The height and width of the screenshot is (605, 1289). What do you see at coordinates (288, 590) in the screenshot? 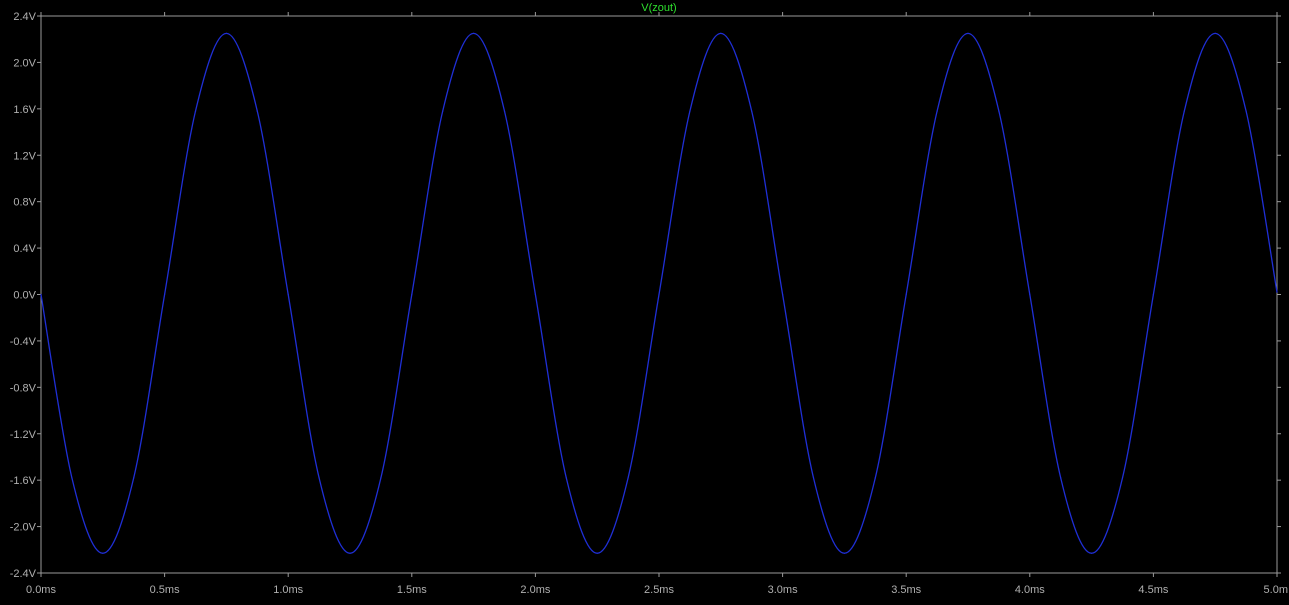
I see `x-tick-label: 1.0ms` at bounding box center [288, 590].